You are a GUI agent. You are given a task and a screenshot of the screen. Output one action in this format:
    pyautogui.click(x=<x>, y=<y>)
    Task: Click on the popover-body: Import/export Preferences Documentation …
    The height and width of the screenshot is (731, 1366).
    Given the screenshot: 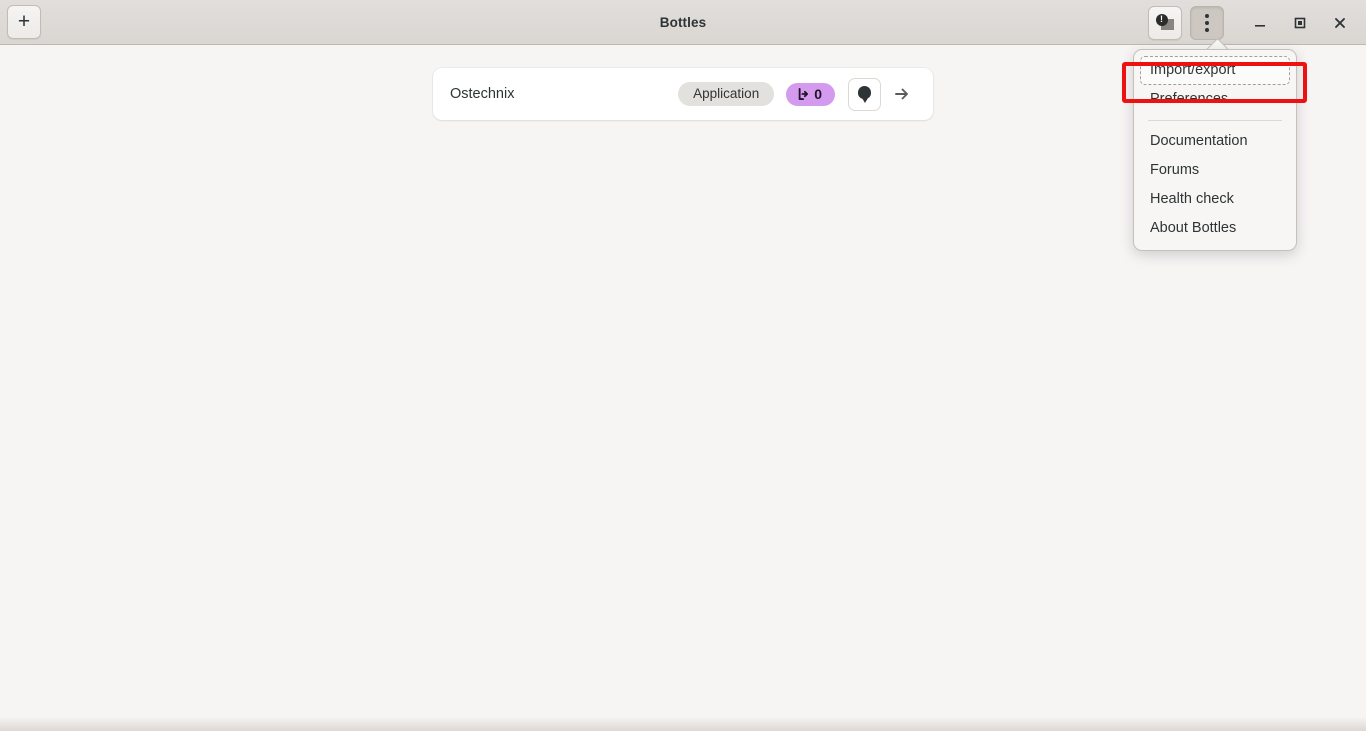 What is the action you would take?
    pyautogui.click(x=1215, y=150)
    